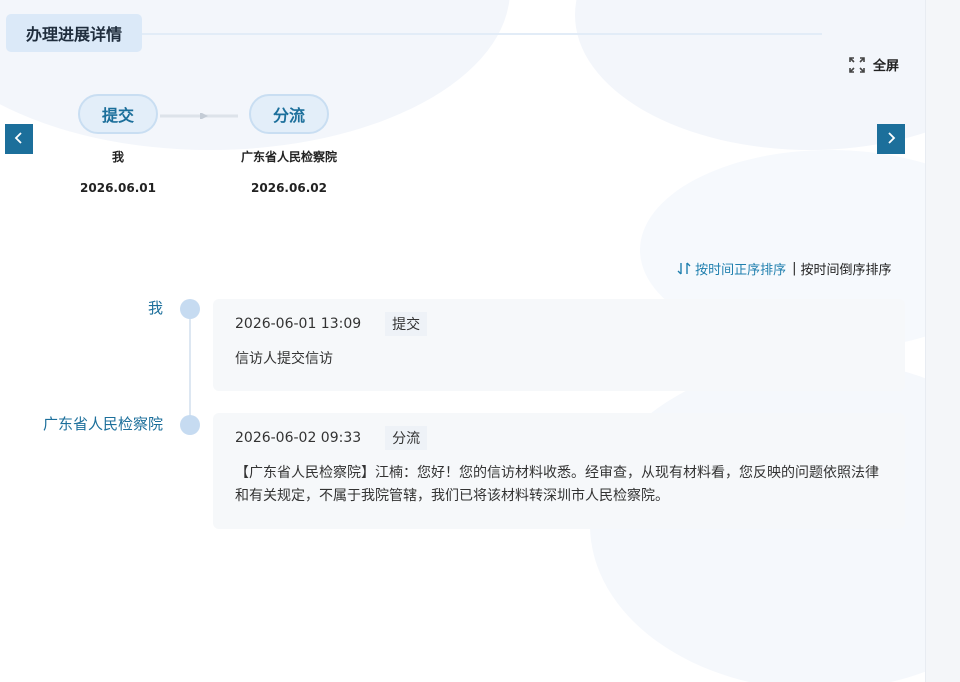 The width and height of the screenshot is (960, 682). I want to click on chevron-left-icon, so click(19, 139).